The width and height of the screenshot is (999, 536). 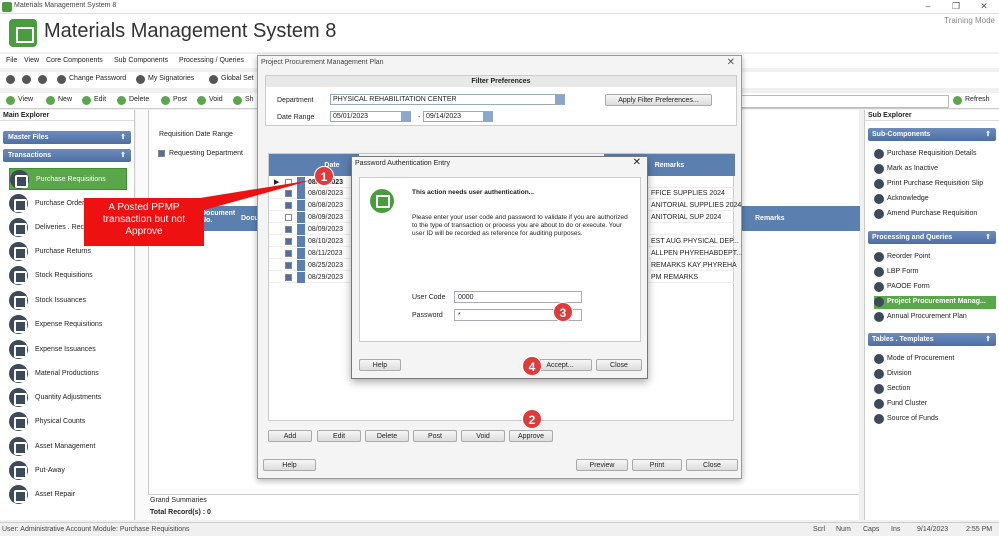 What do you see at coordinates (289, 465) in the screenshot?
I see `help-button: Help` at bounding box center [289, 465].